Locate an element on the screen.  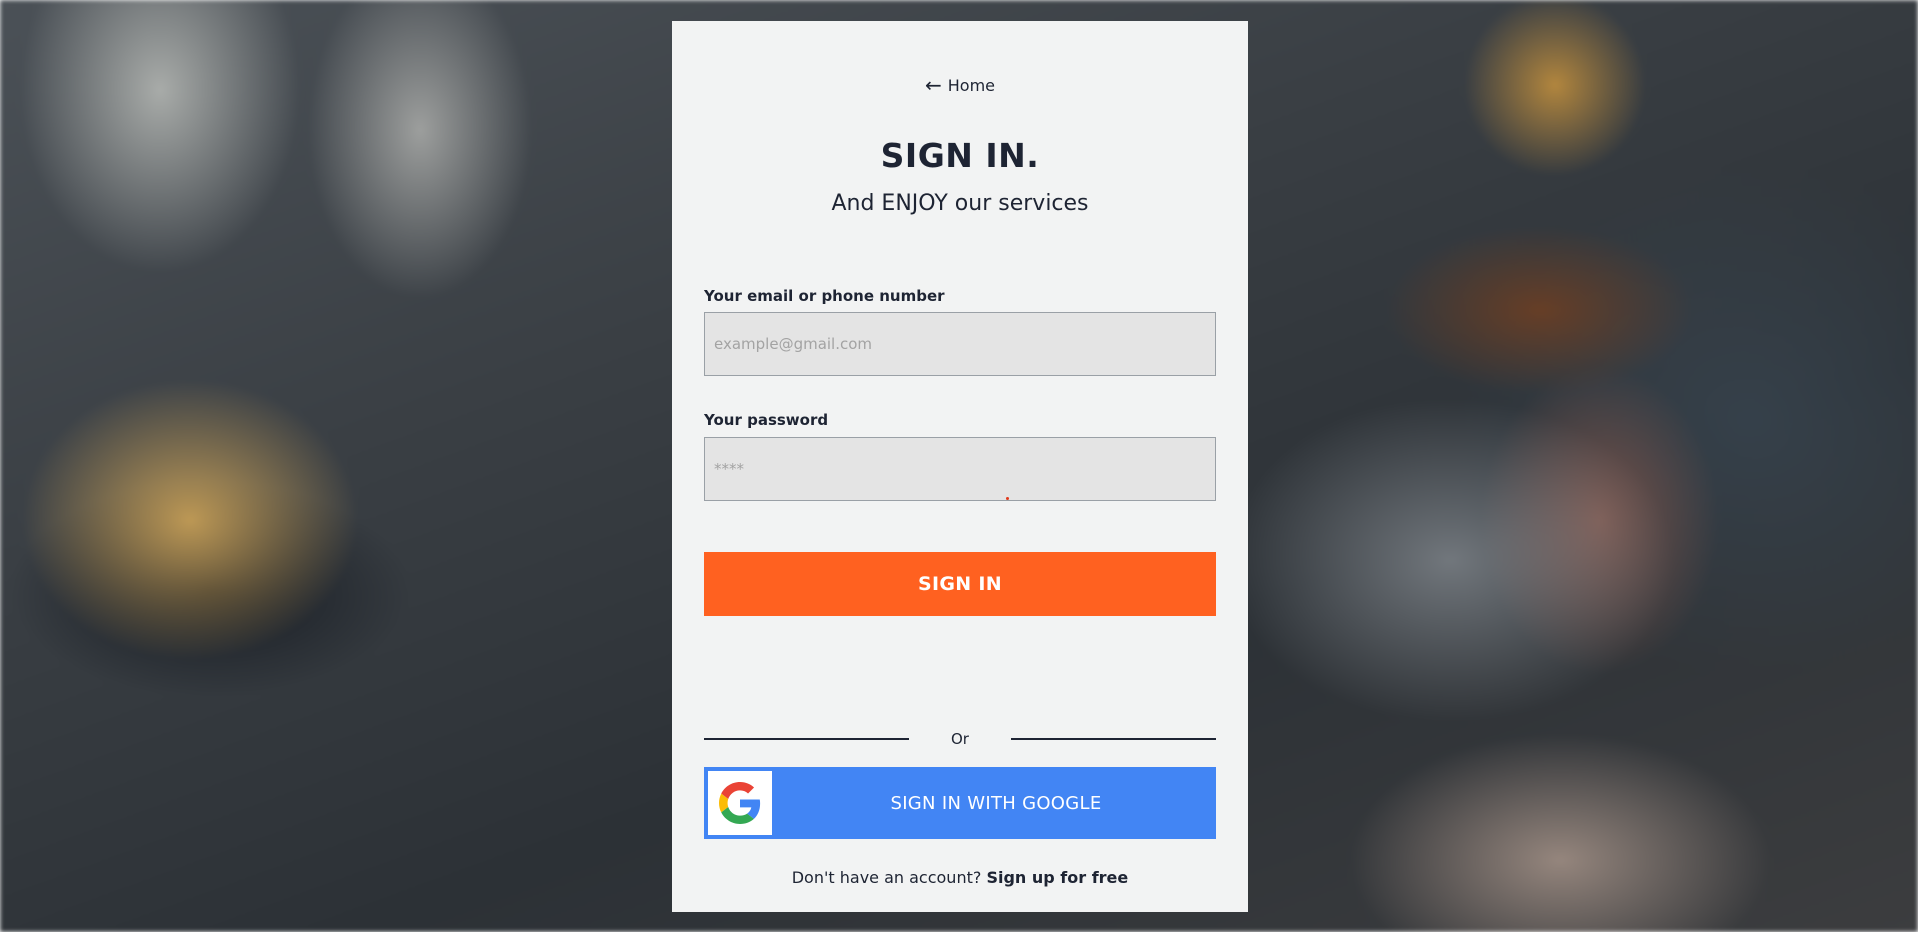
signup-prompt: Don't have an account? is located at coordinates (886, 877).